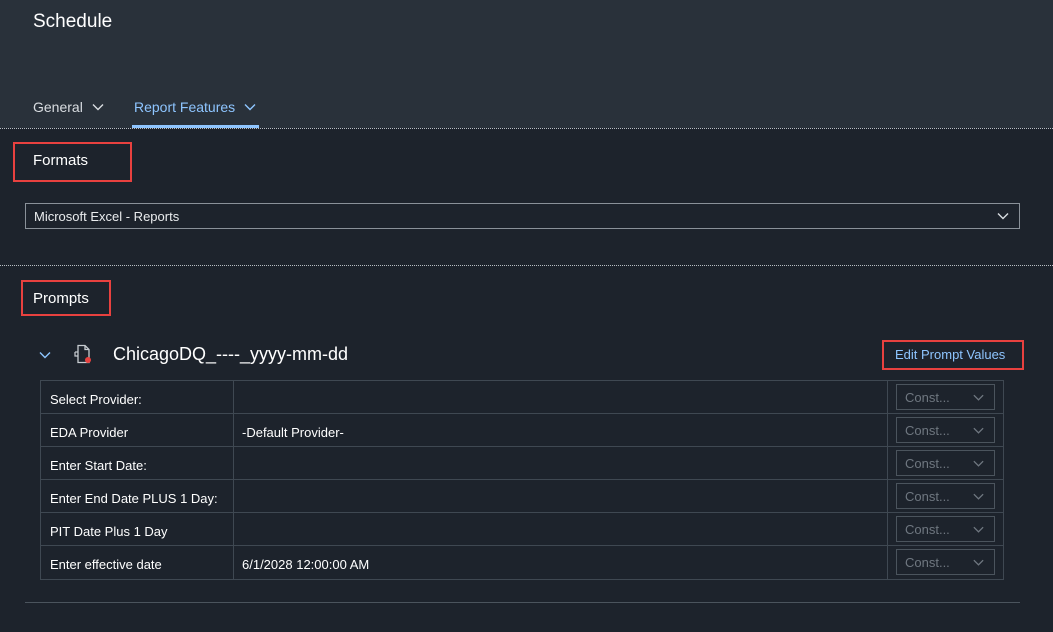 The width and height of the screenshot is (1053, 632). I want to click on report-document-icon, so click(82, 354).